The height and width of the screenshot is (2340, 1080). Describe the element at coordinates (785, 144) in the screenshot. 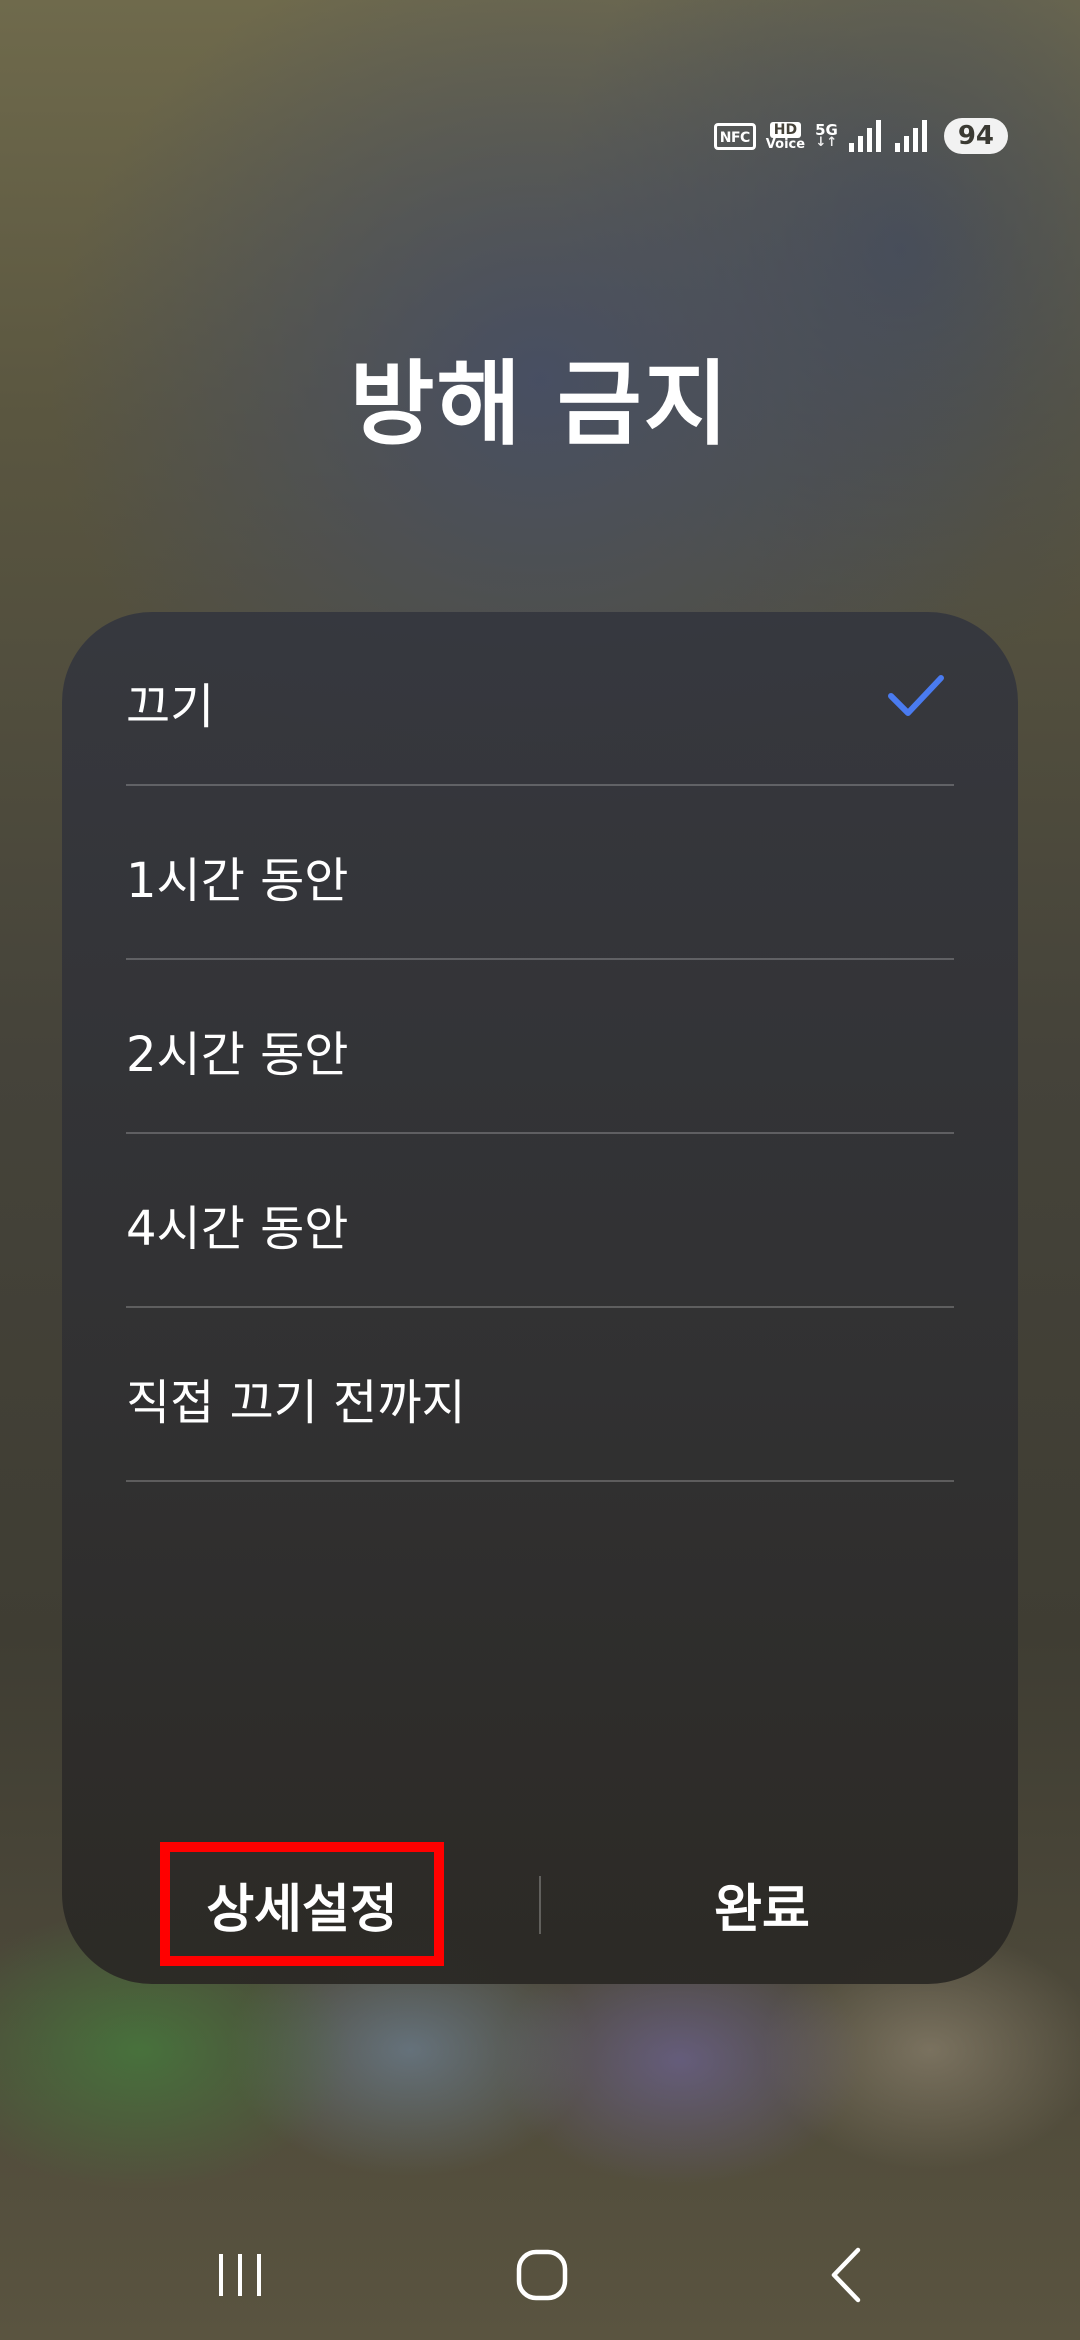

I see `voice-label: Voice` at that location.